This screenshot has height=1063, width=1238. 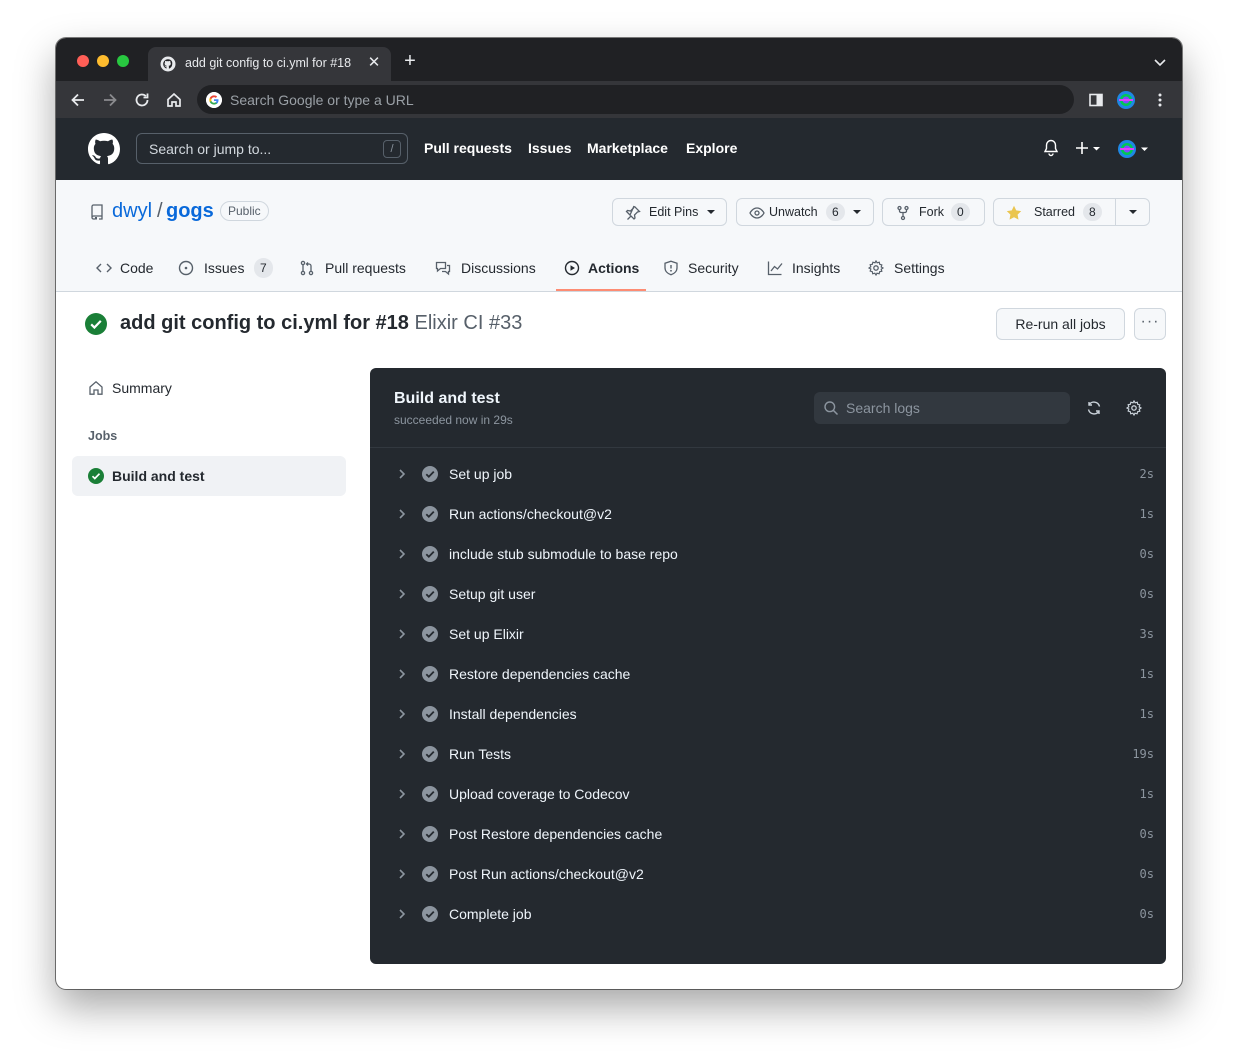 What do you see at coordinates (1089, 148) in the screenshot?
I see `create-new-plus-icon` at bounding box center [1089, 148].